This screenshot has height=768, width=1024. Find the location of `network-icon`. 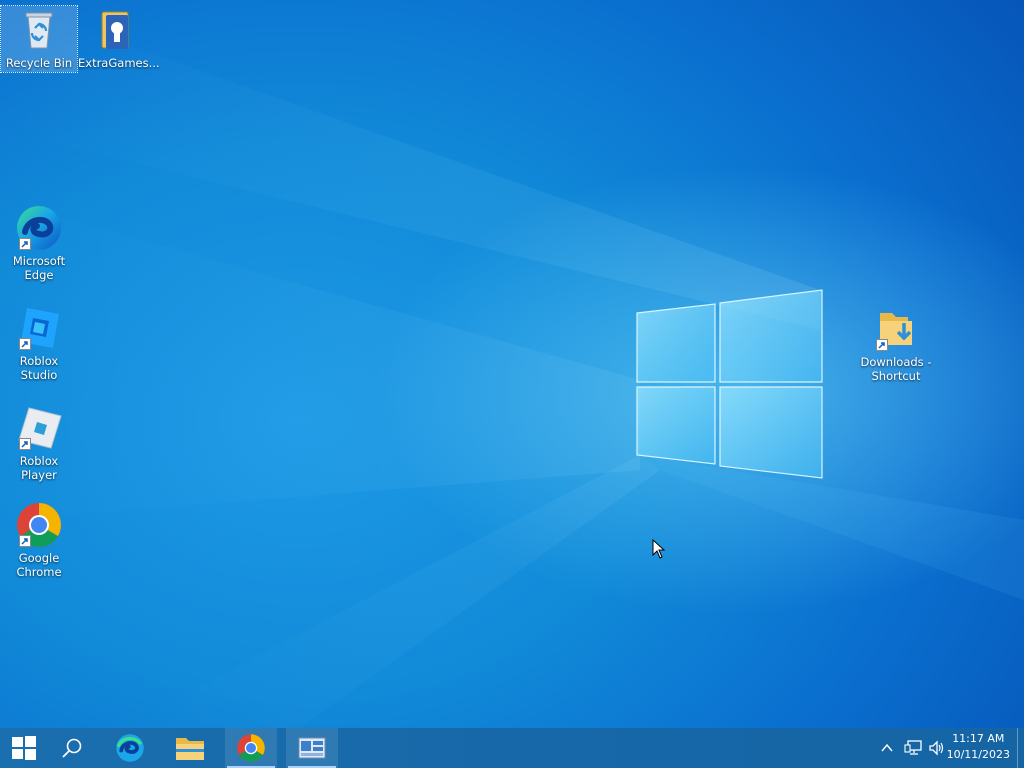

network-icon is located at coordinates (913, 747).